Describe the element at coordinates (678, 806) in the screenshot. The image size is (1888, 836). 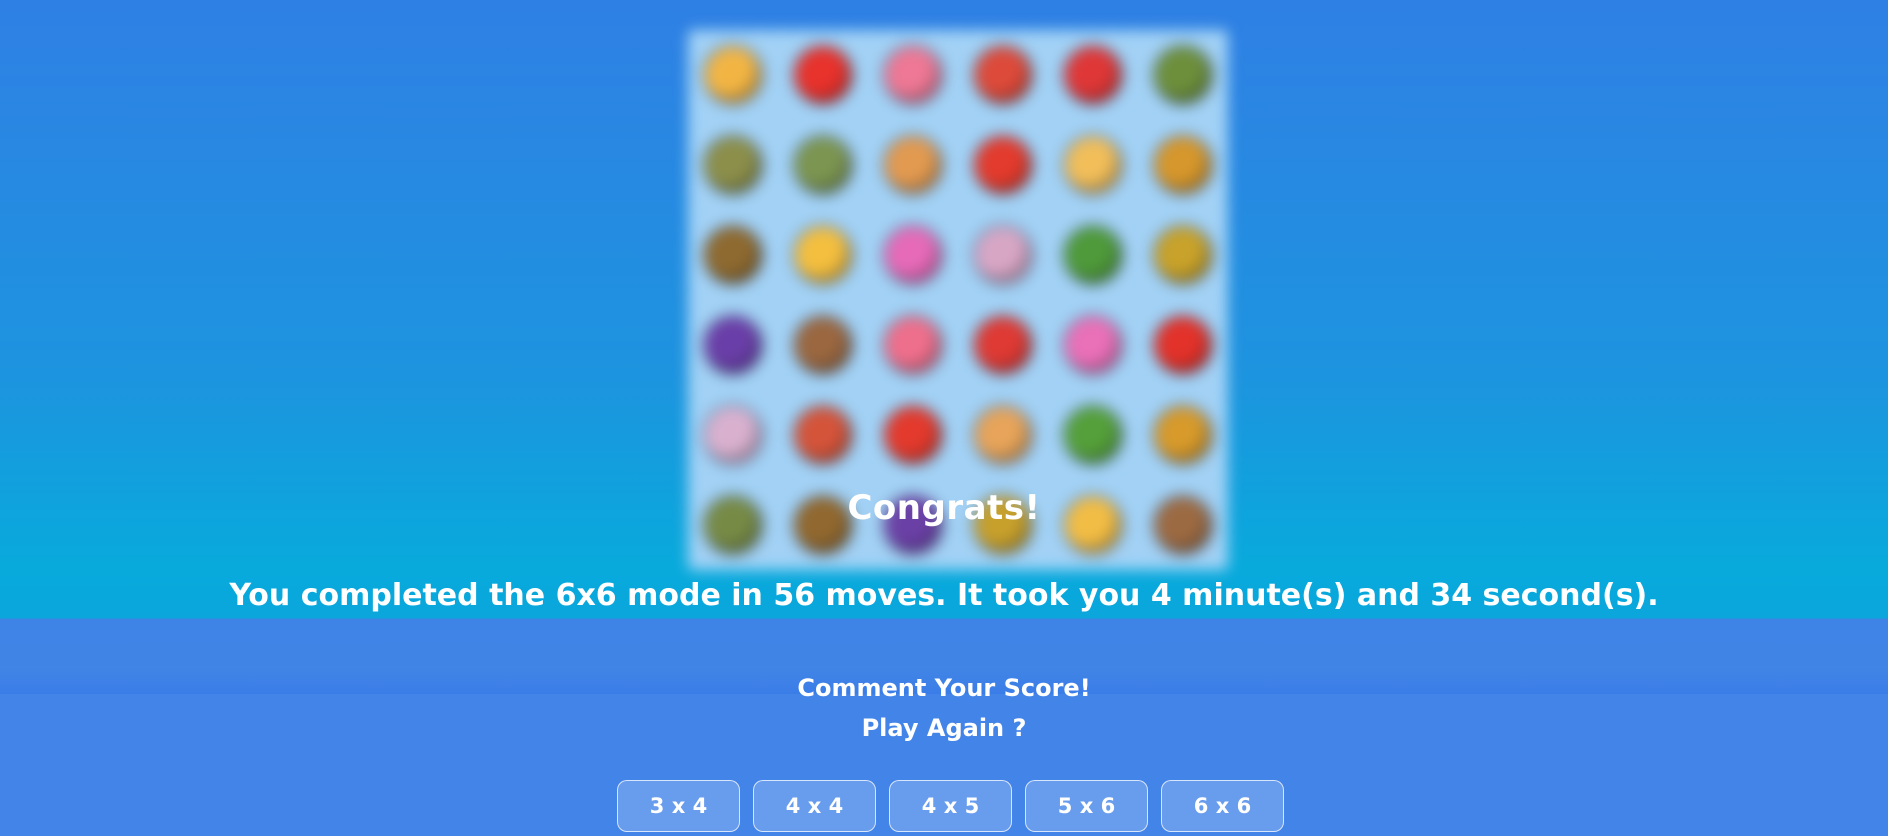
I see `mode-3x4-button: 3 x 4` at that location.